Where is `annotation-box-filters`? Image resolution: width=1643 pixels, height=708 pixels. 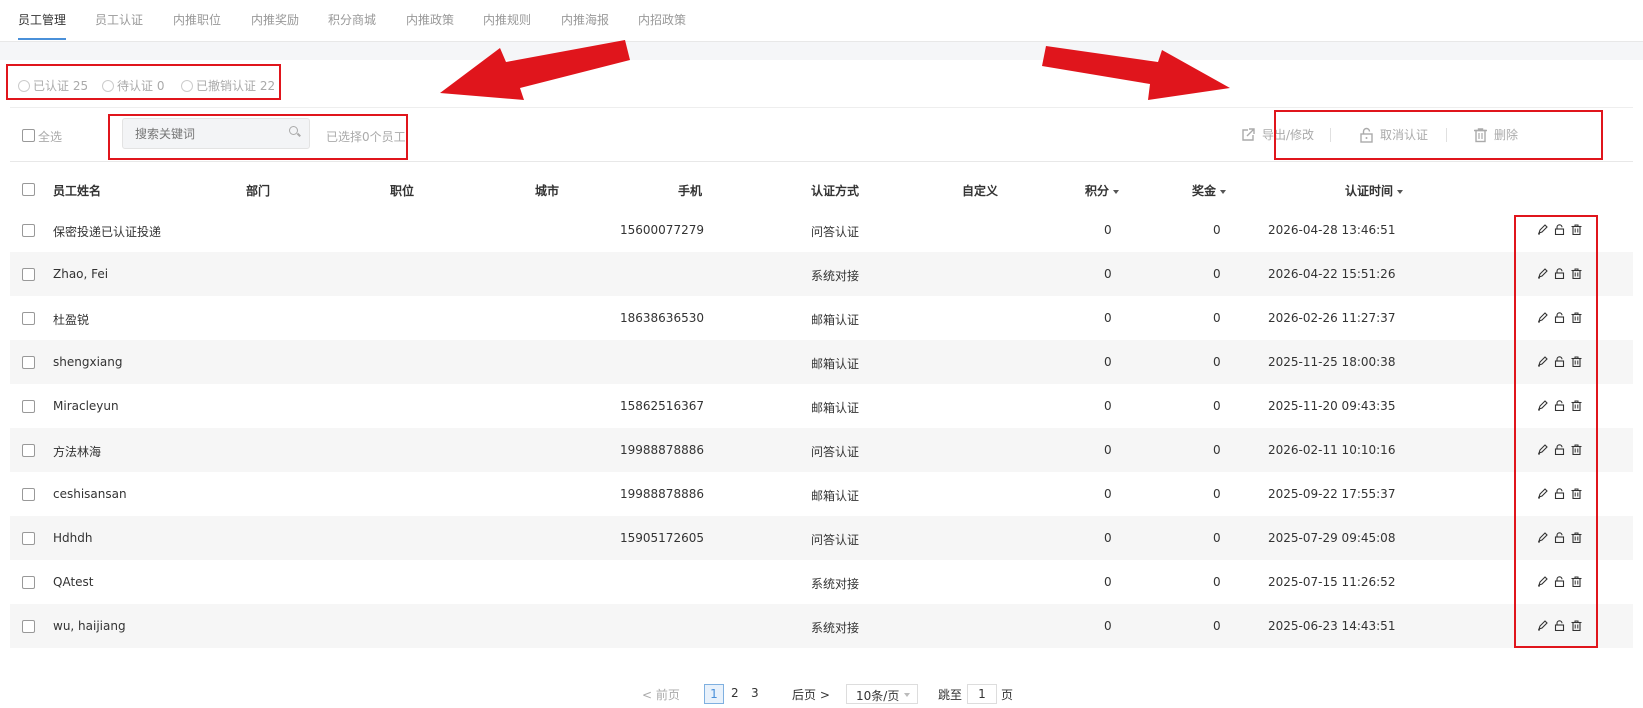 annotation-box-filters is located at coordinates (143, 82).